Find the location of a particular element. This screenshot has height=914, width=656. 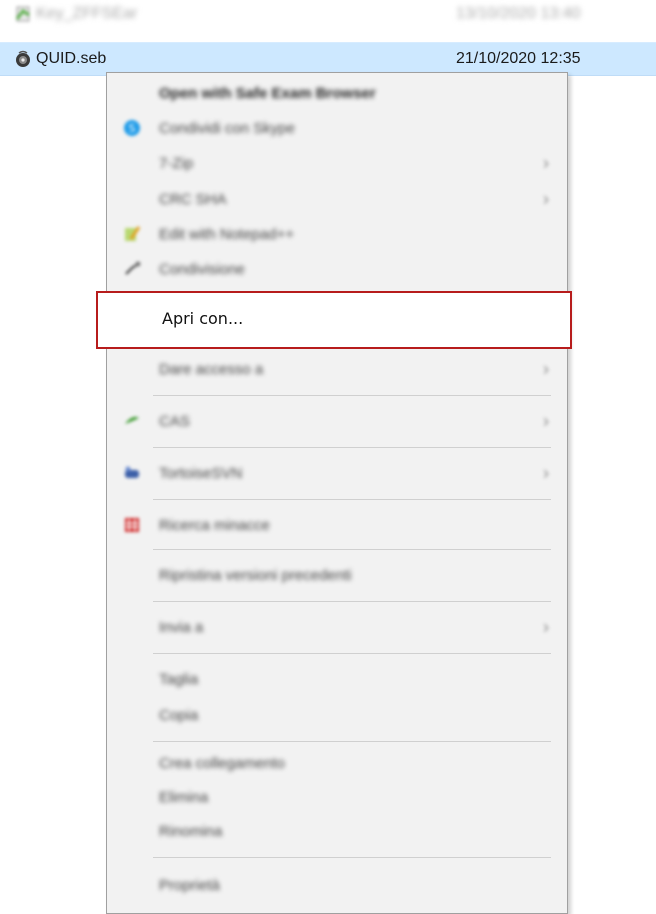

svg-text: S is located at coordinates (132, 128).